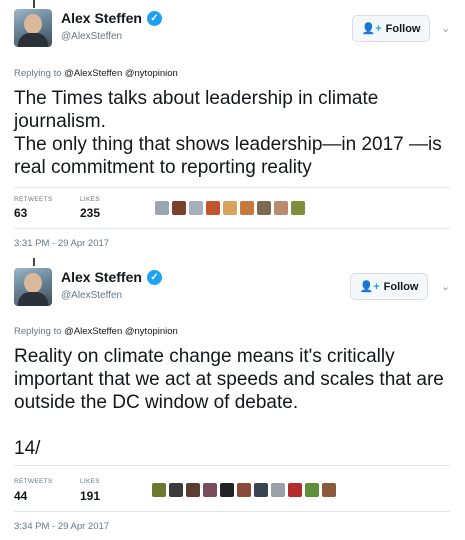  I want to click on timestamp: 3:31 PM - 29 Apr 2017, so click(61, 243).